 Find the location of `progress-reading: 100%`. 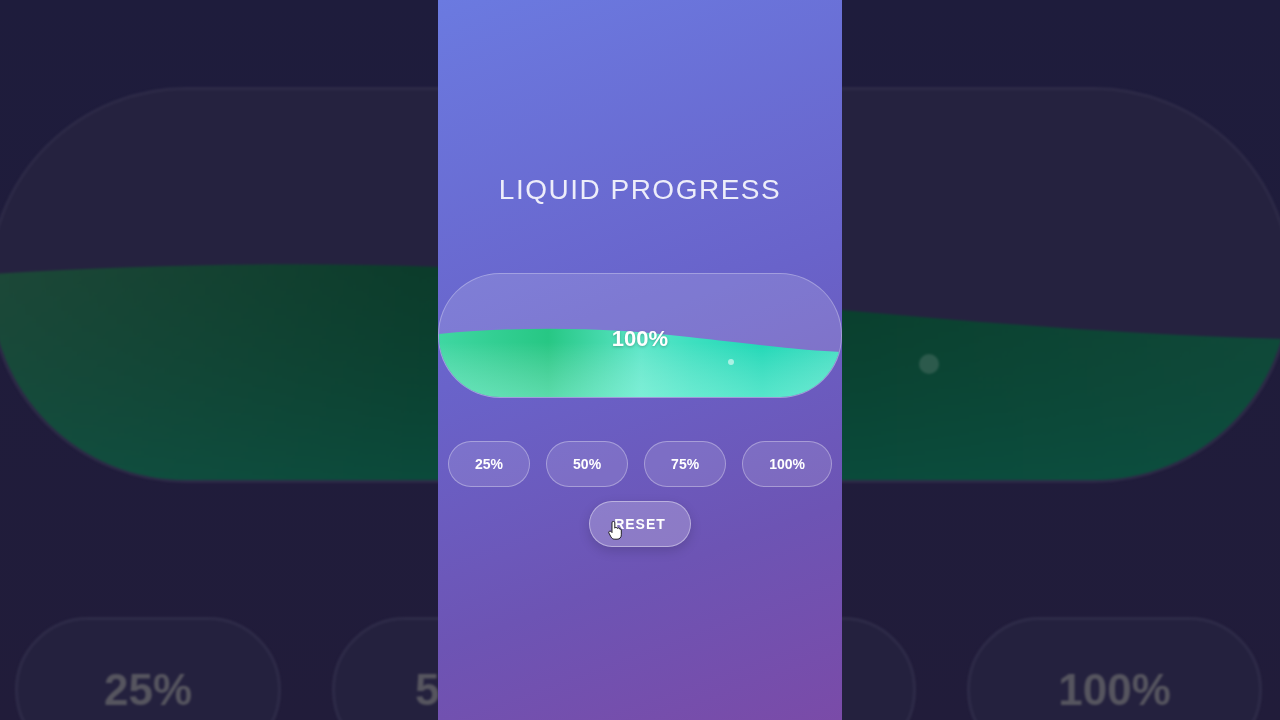

progress-reading: 100% is located at coordinates (640, 338).